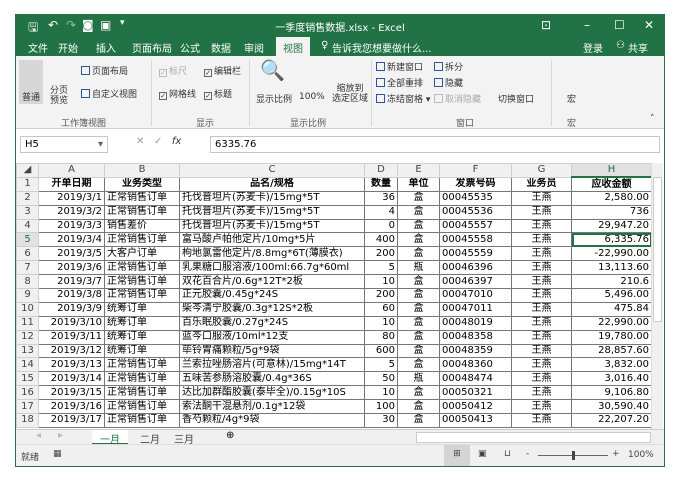 This screenshot has width=677, height=480. Describe the element at coordinates (475, 420) in the screenshot. I see `invoice-cell: 00050413` at that location.